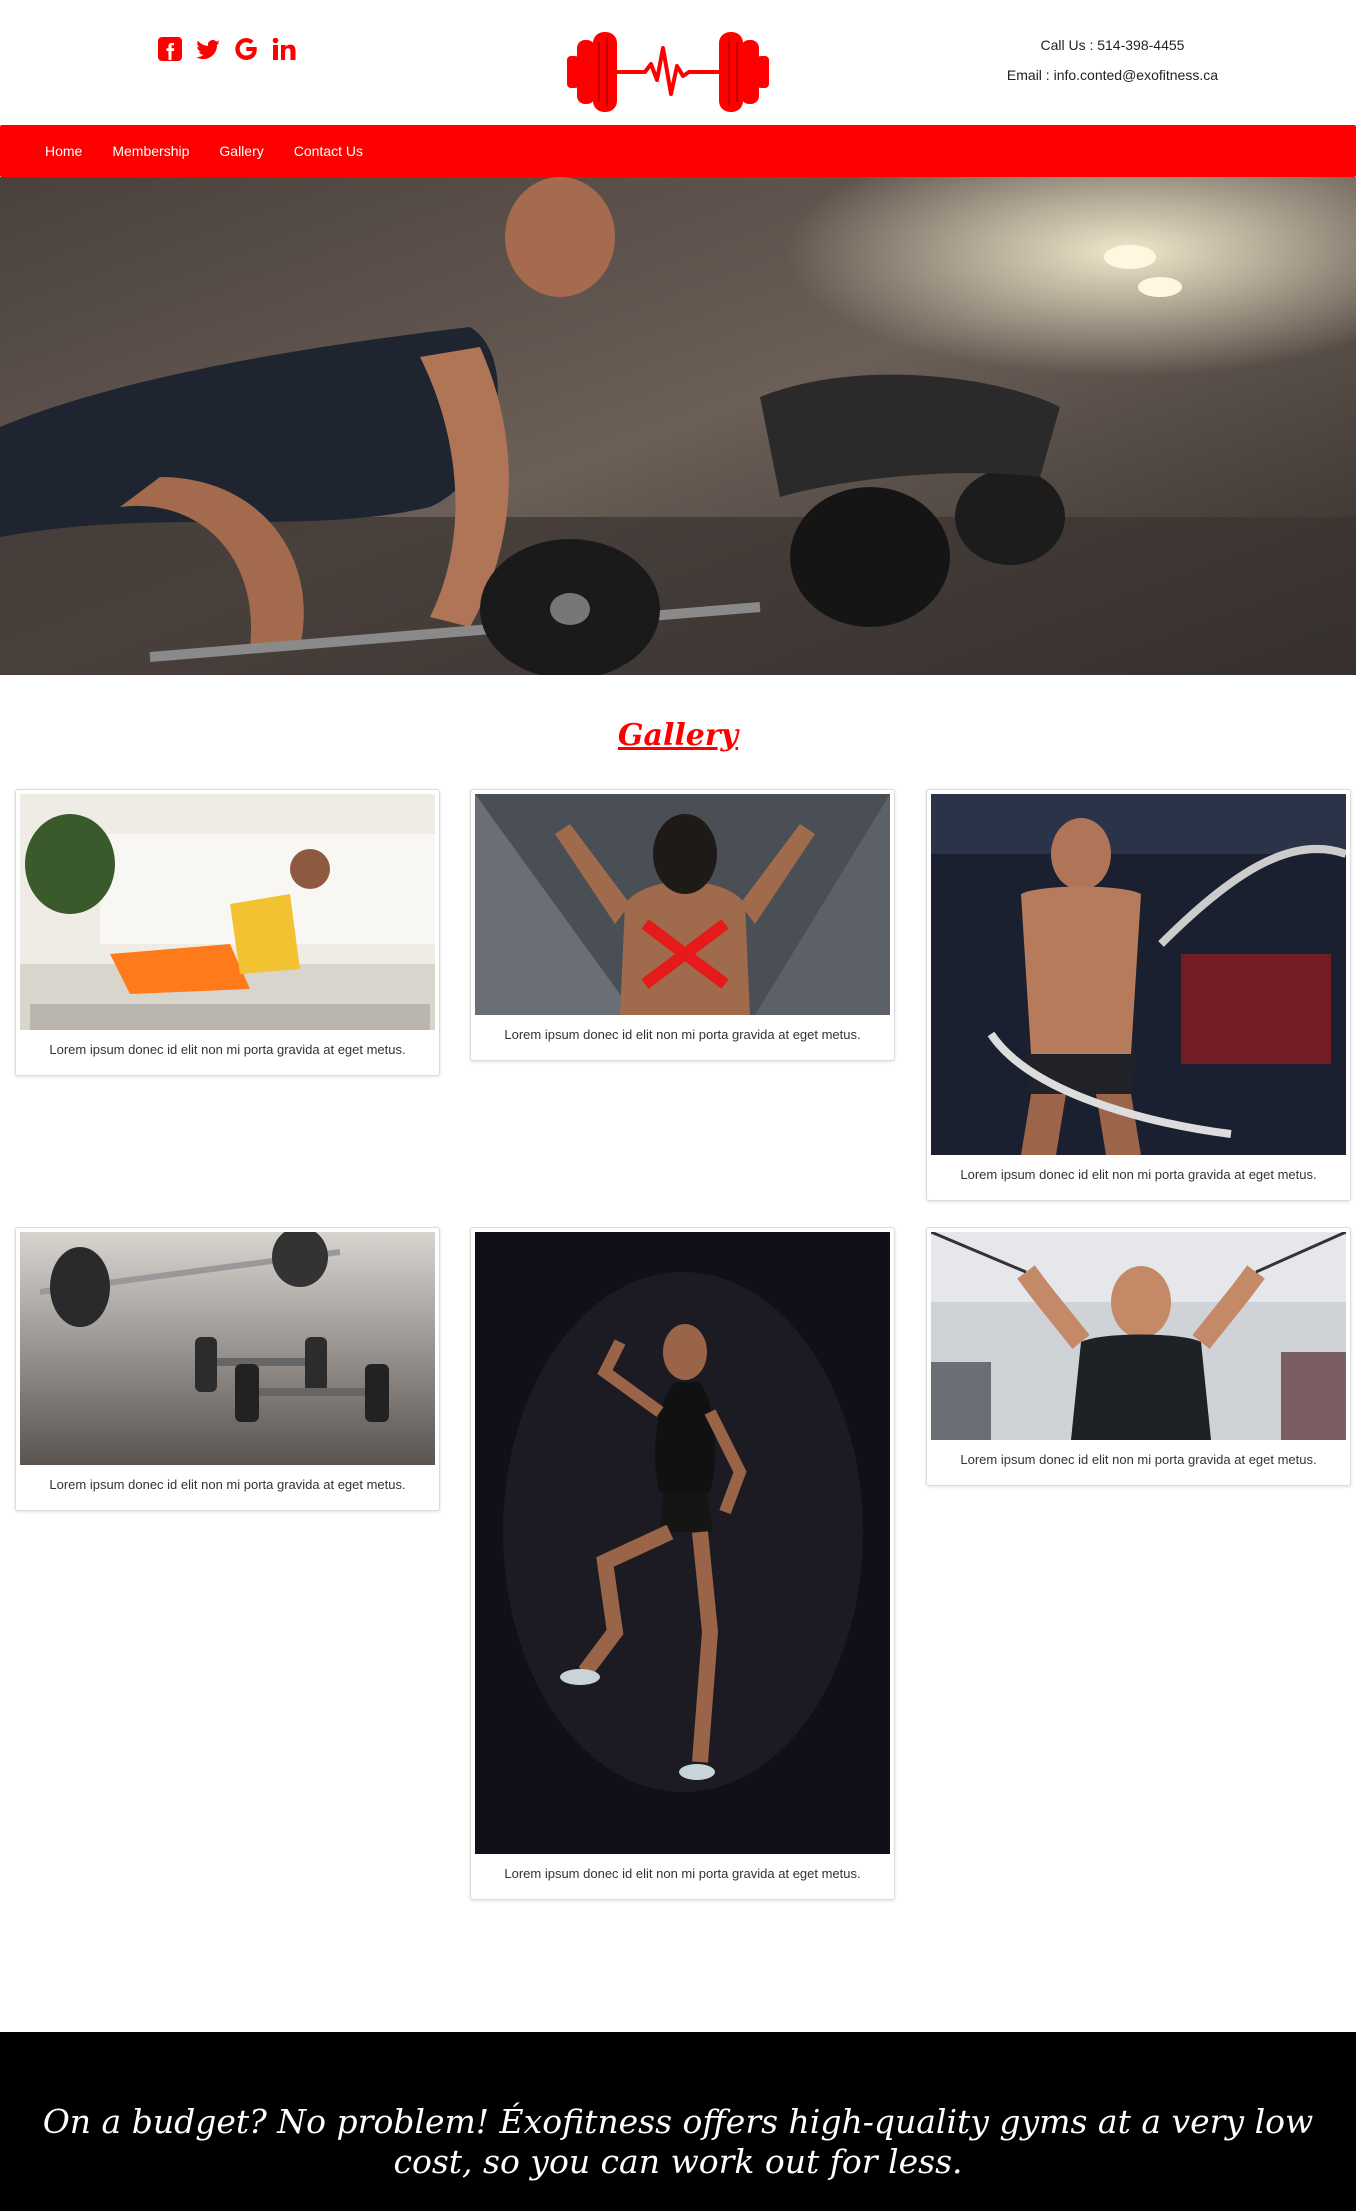 Image resolution: width=1356 pixels, height=2211 pixels. I want to click on gallery-heading: Gallery, so click(678, 735).